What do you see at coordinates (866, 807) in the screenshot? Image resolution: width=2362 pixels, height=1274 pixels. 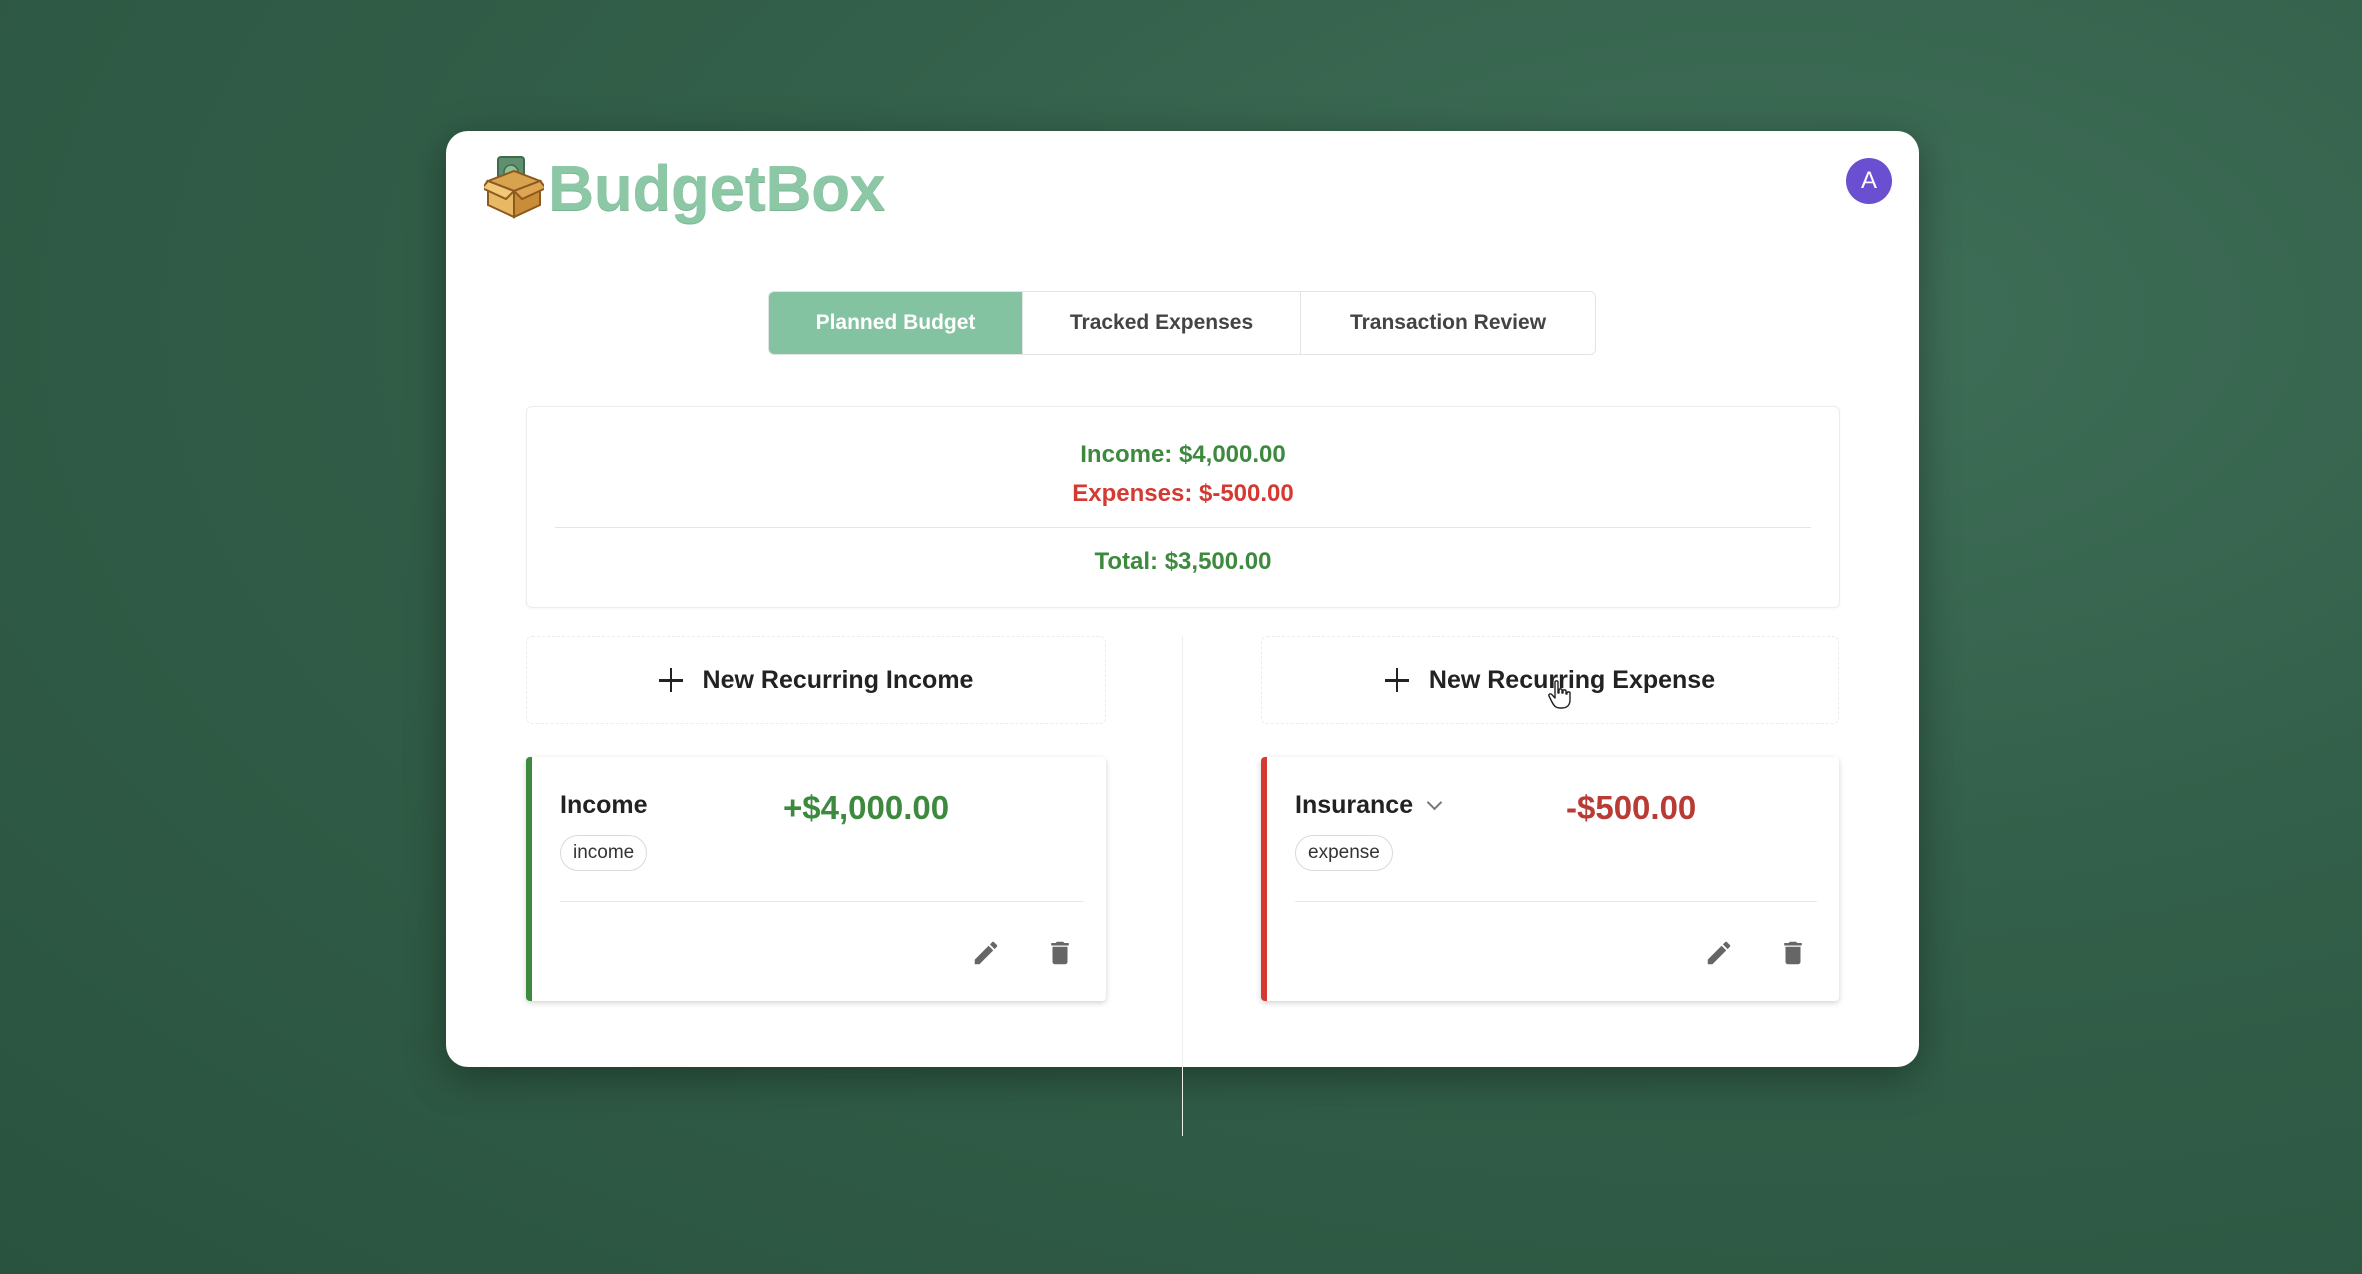 I see `income-item-amount: +$4,000.00` at bounding box center [866, 807].